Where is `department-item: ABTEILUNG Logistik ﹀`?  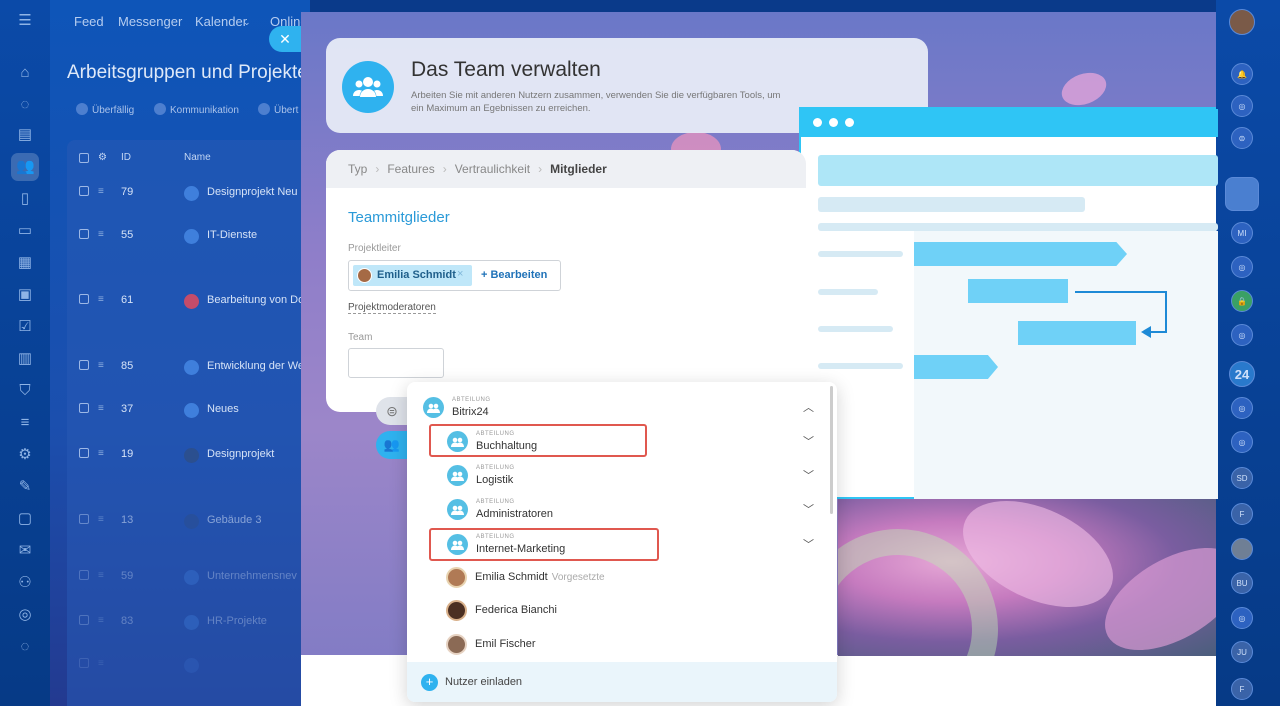 department-item: ABTEILUNG Logistik ﹀ is located at coordinates (633, 477).